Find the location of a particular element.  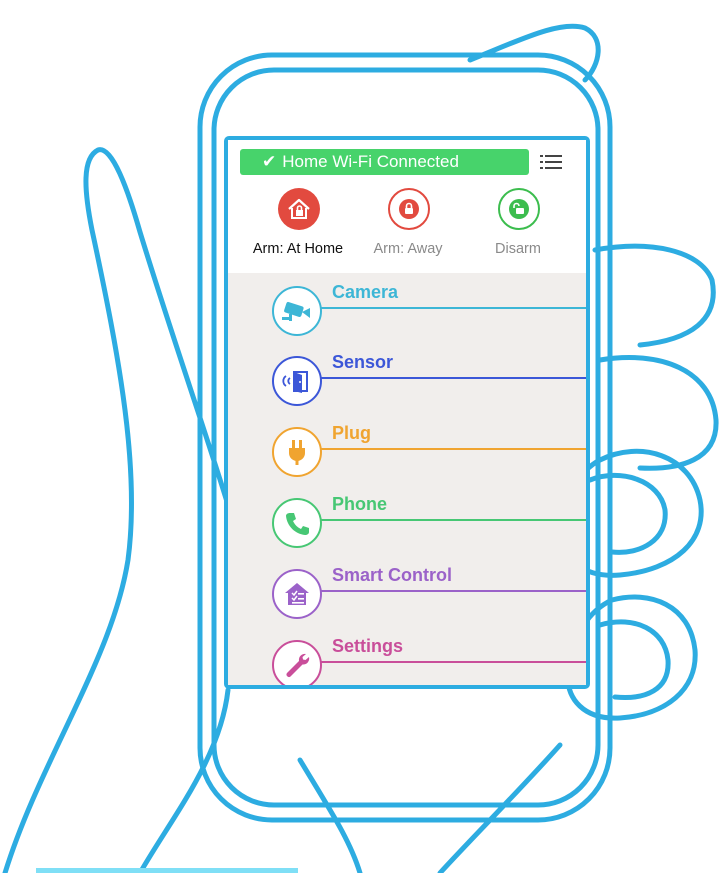

phone-icon is located at coordinates (297, 523).